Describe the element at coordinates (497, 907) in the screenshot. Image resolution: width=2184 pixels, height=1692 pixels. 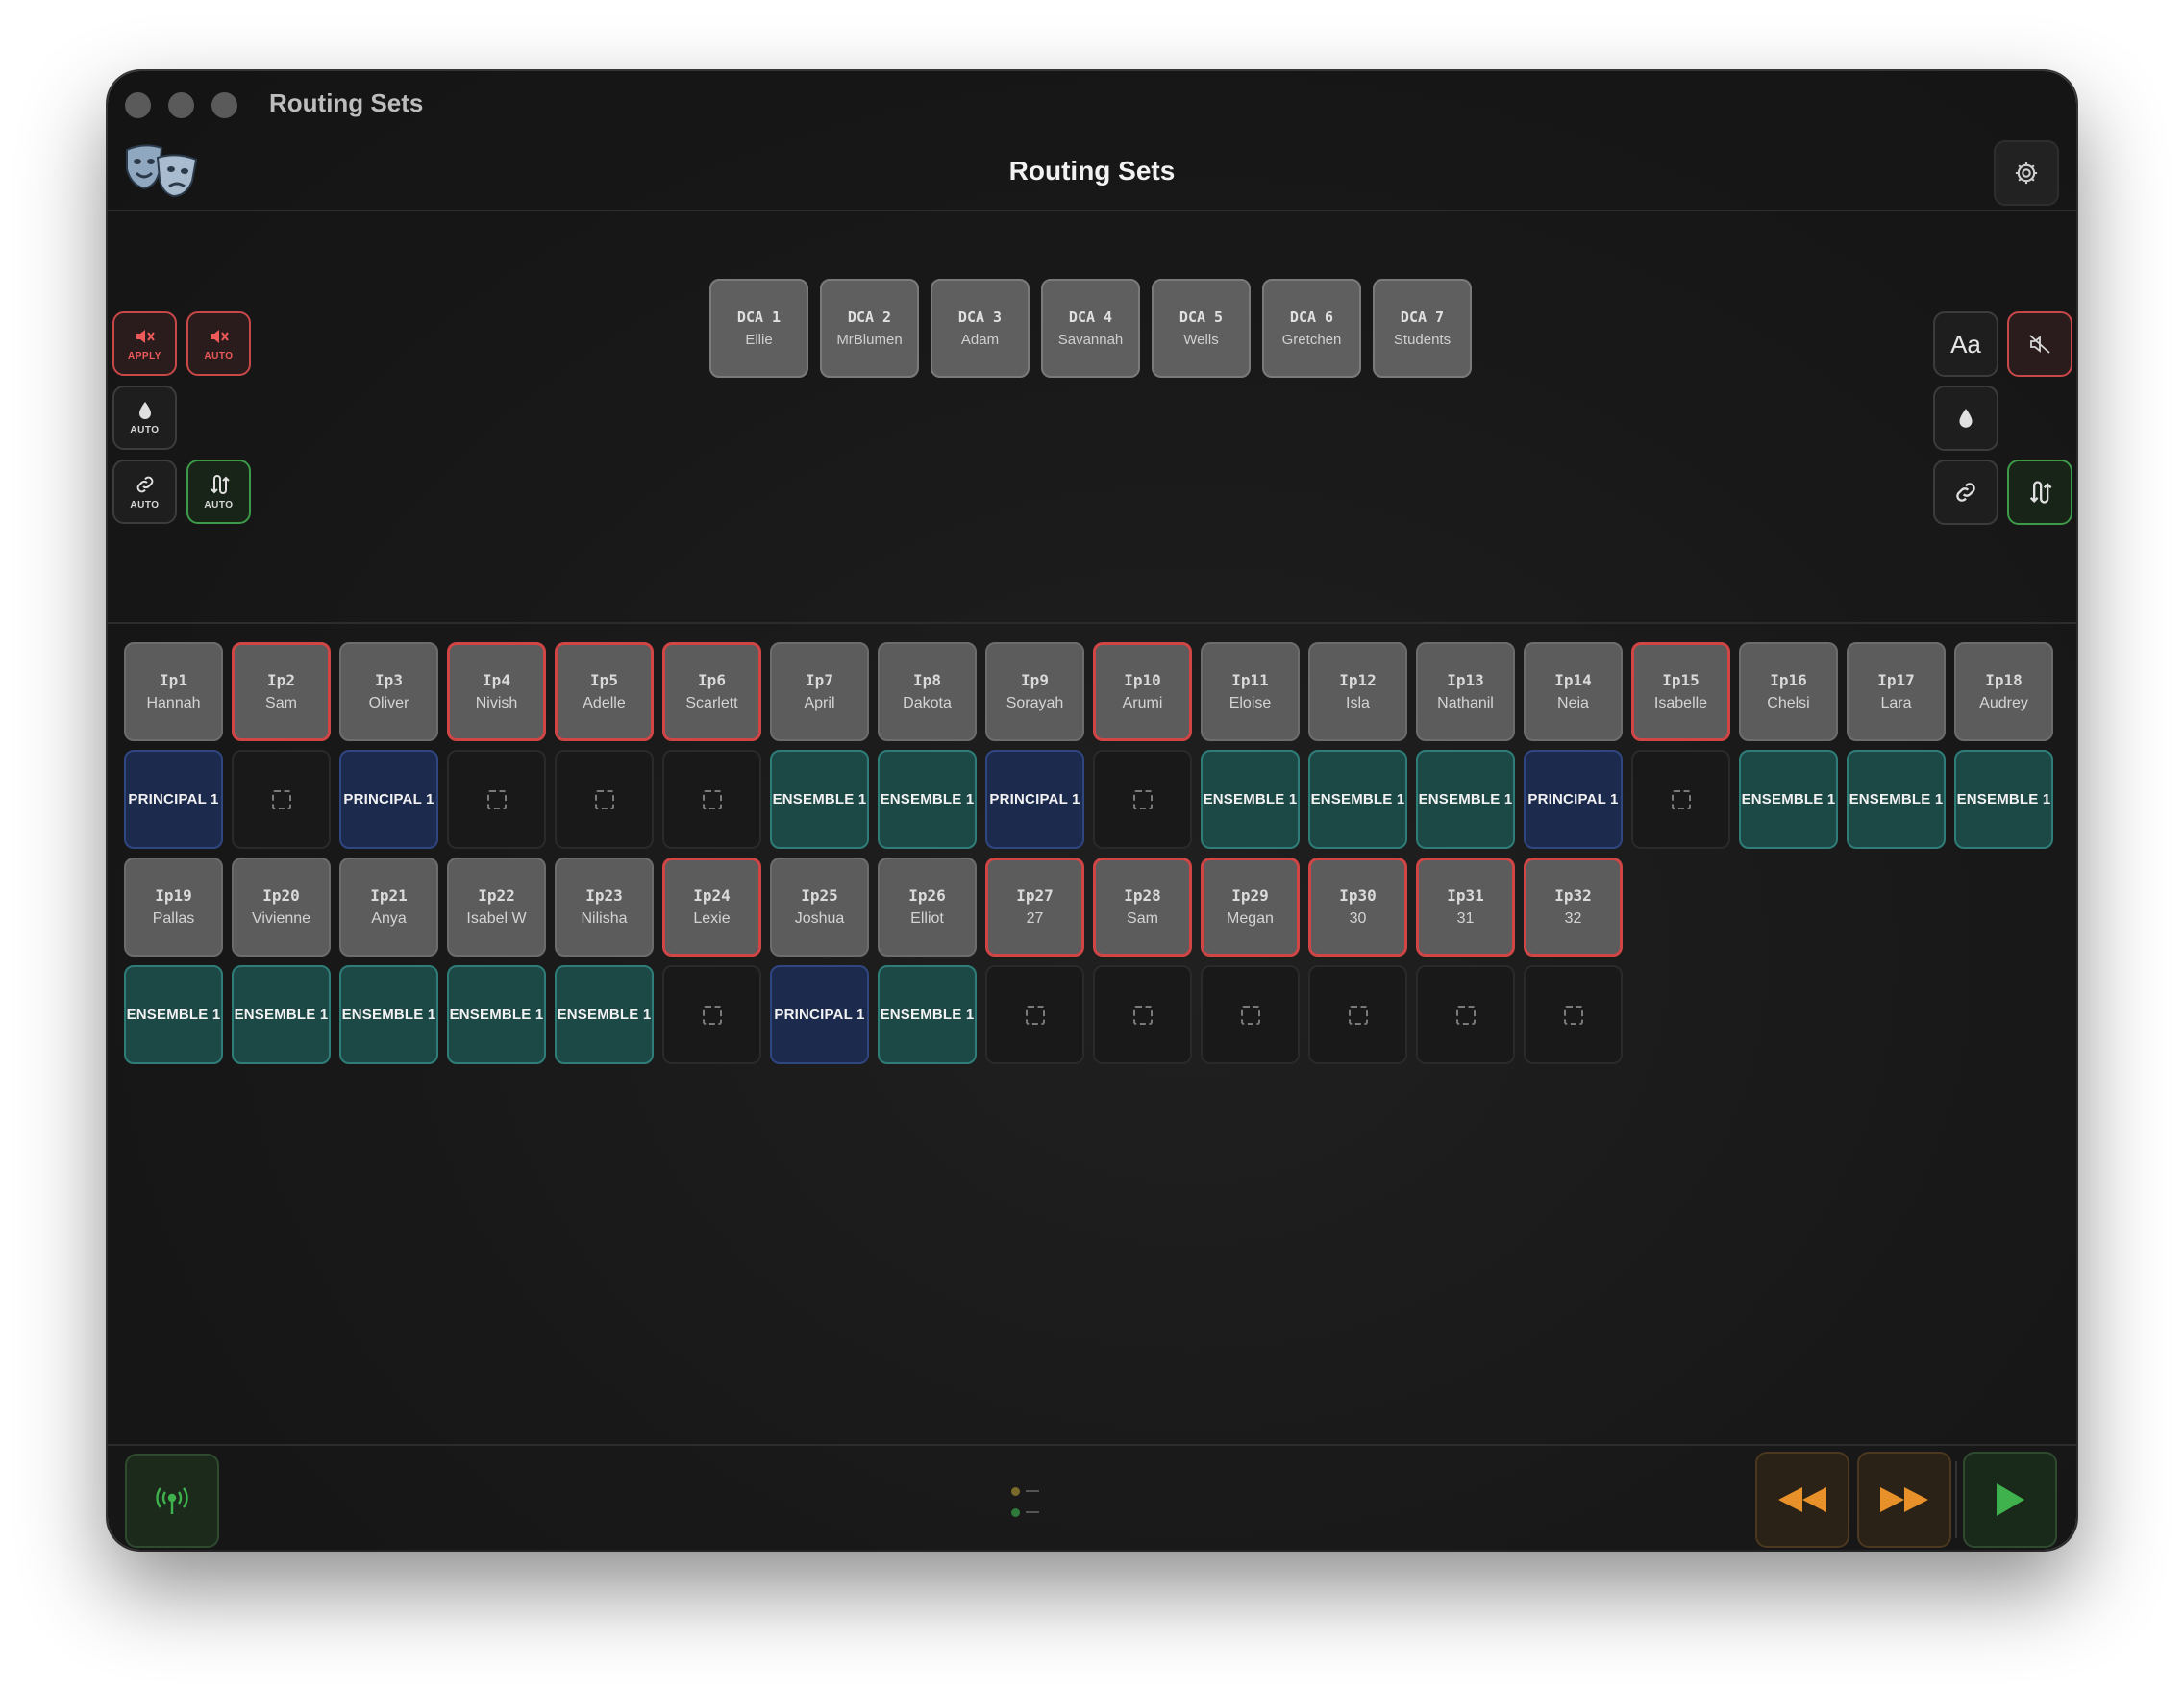
I see `input-channel-button: Ip22 Isabel W` at that location.